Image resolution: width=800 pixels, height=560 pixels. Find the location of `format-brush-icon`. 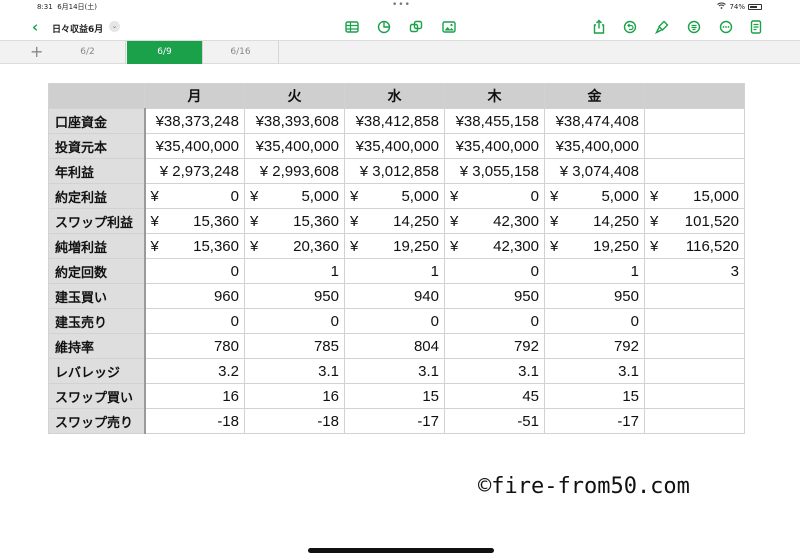

format-brush-icon is located at coordinates (662, 27).